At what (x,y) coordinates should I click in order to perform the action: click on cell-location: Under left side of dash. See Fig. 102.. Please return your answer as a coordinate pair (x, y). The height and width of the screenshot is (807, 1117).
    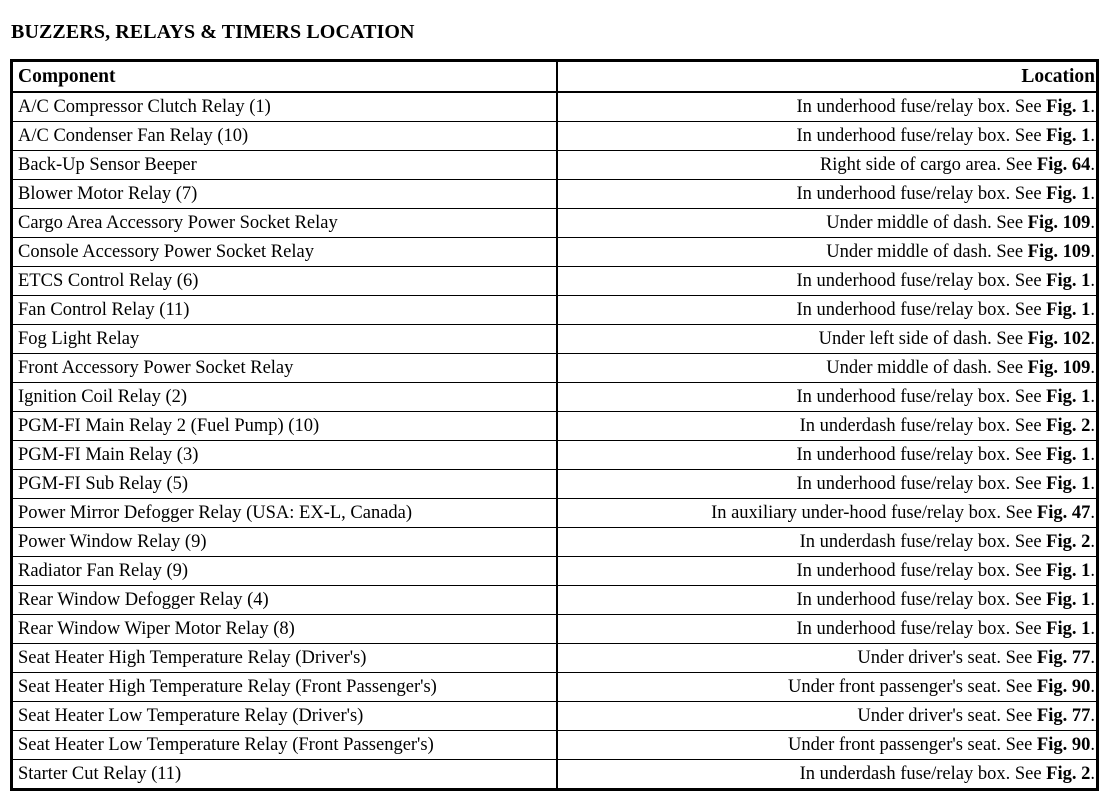
    Looking at the image, I should click on (826, 339).